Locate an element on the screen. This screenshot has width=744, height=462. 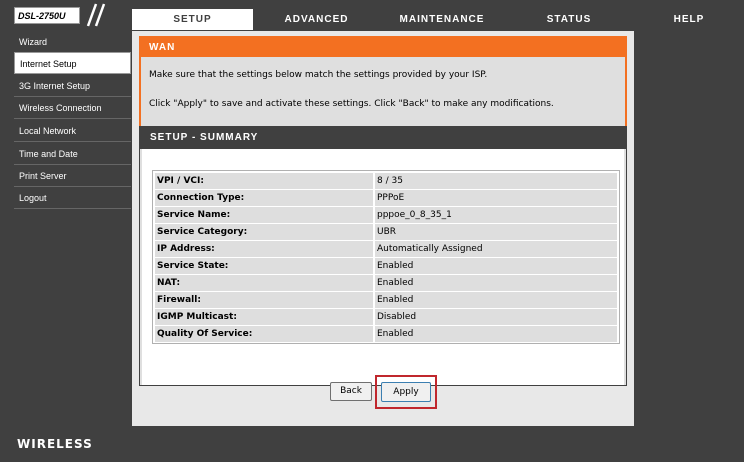
right-panel is located at coordinates (689, 228).